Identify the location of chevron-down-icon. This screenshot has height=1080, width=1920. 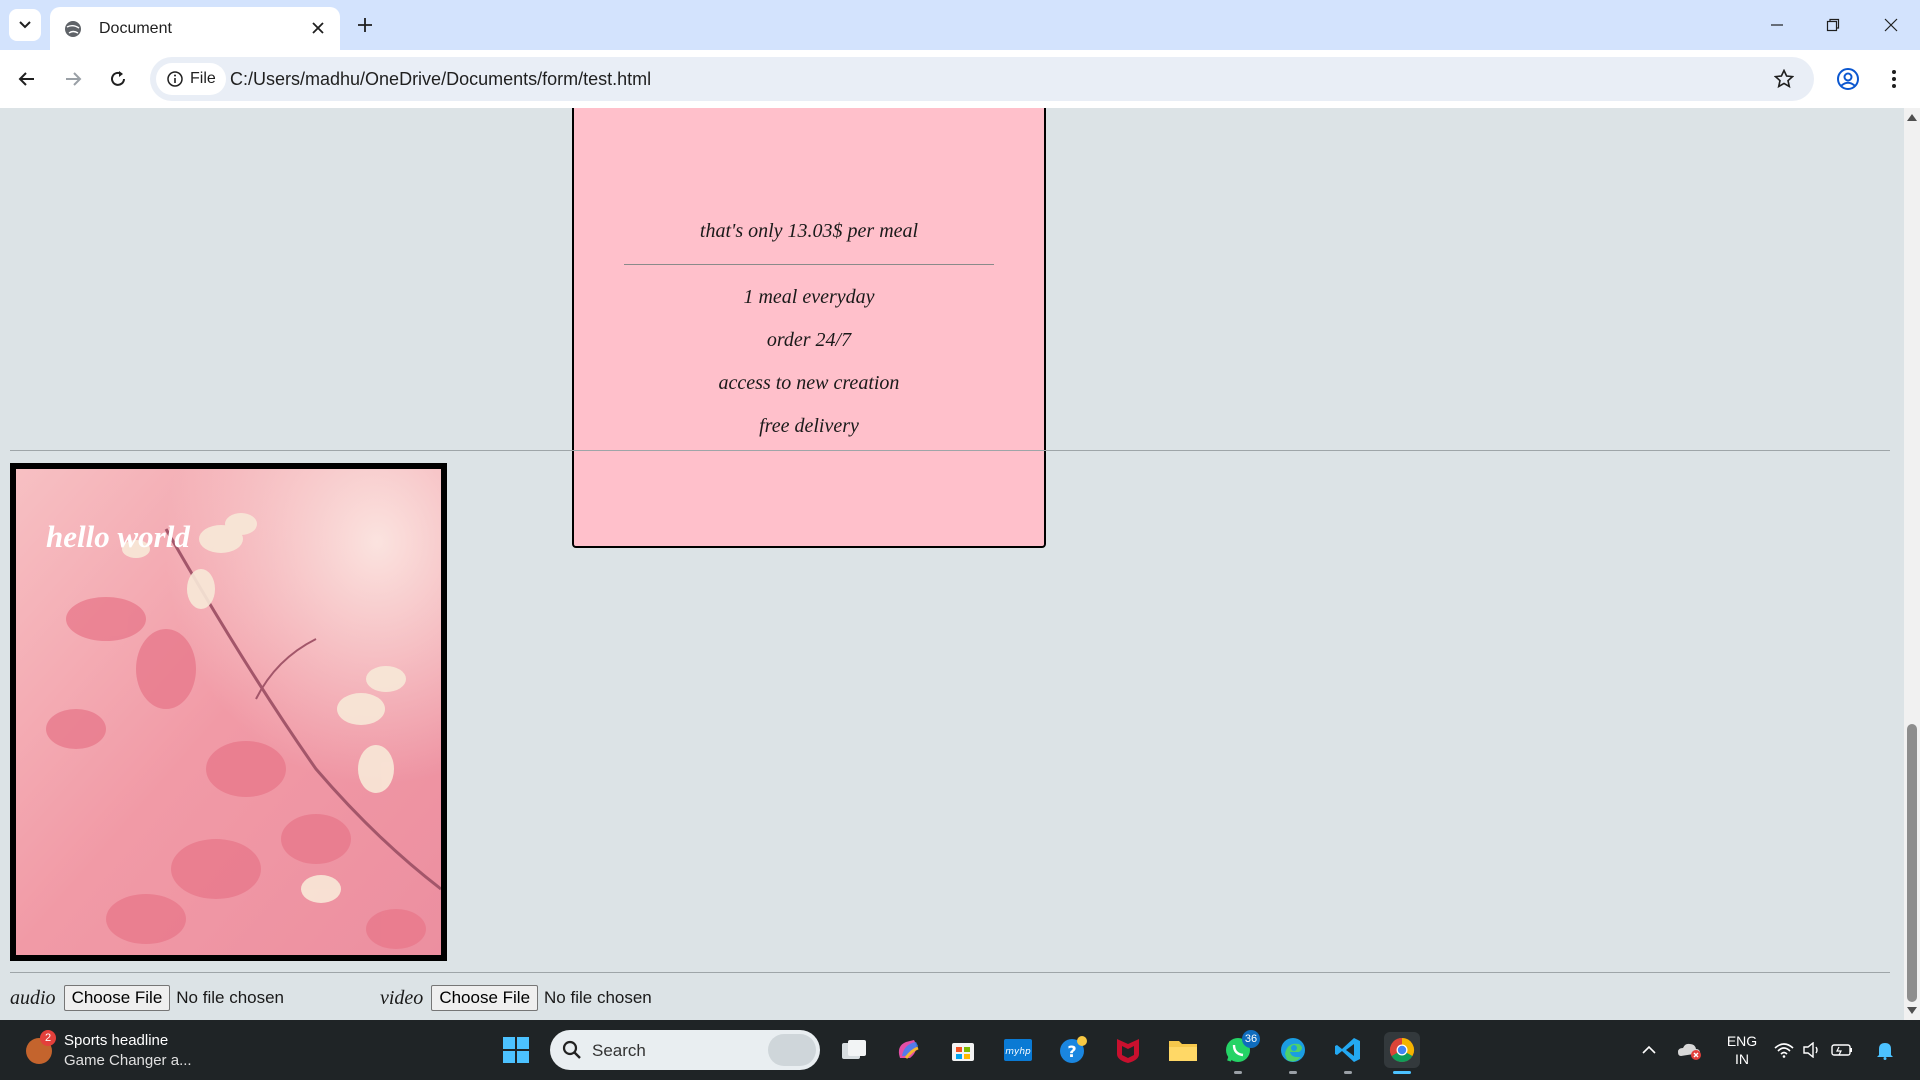
(25, 25).